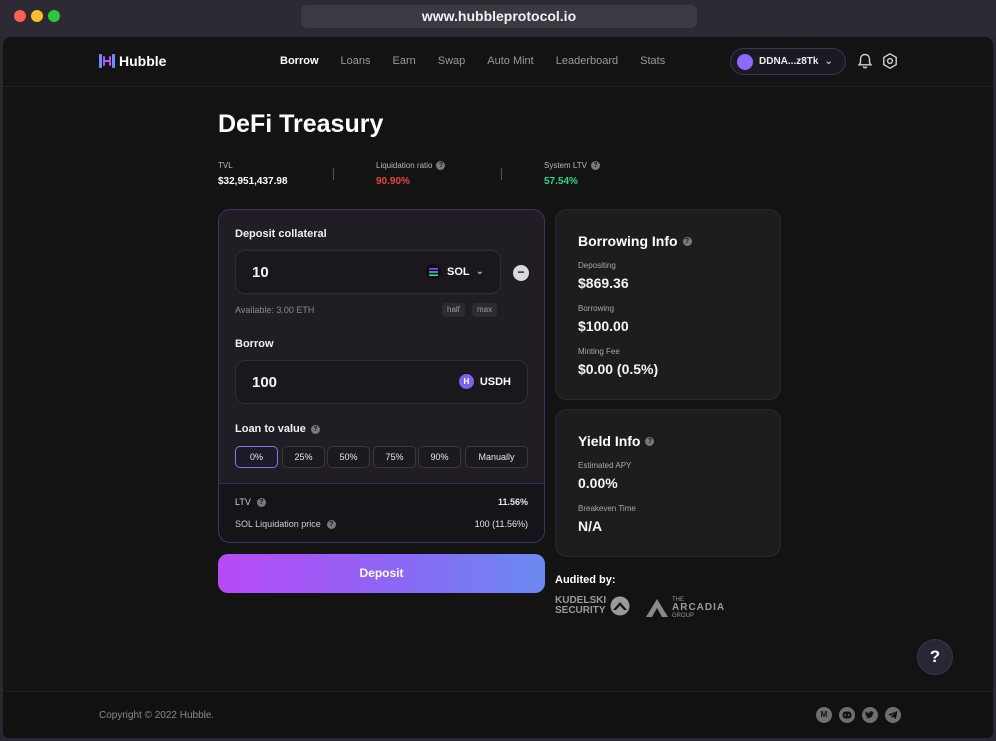 This screenshot has height=741, width=996. I want to click on bell-icon, so click(865, 61).